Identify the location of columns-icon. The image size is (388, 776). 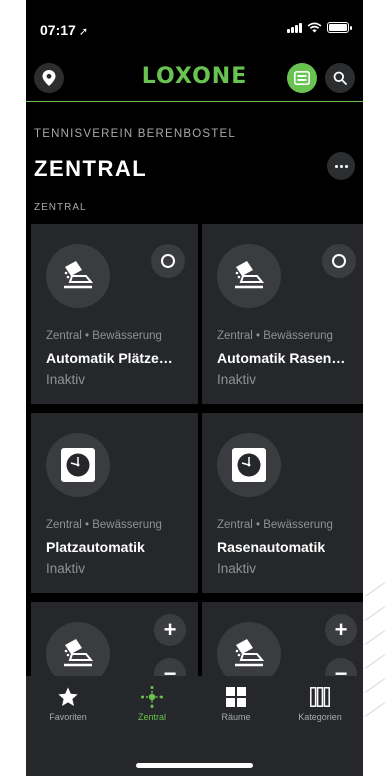
(320, 697).